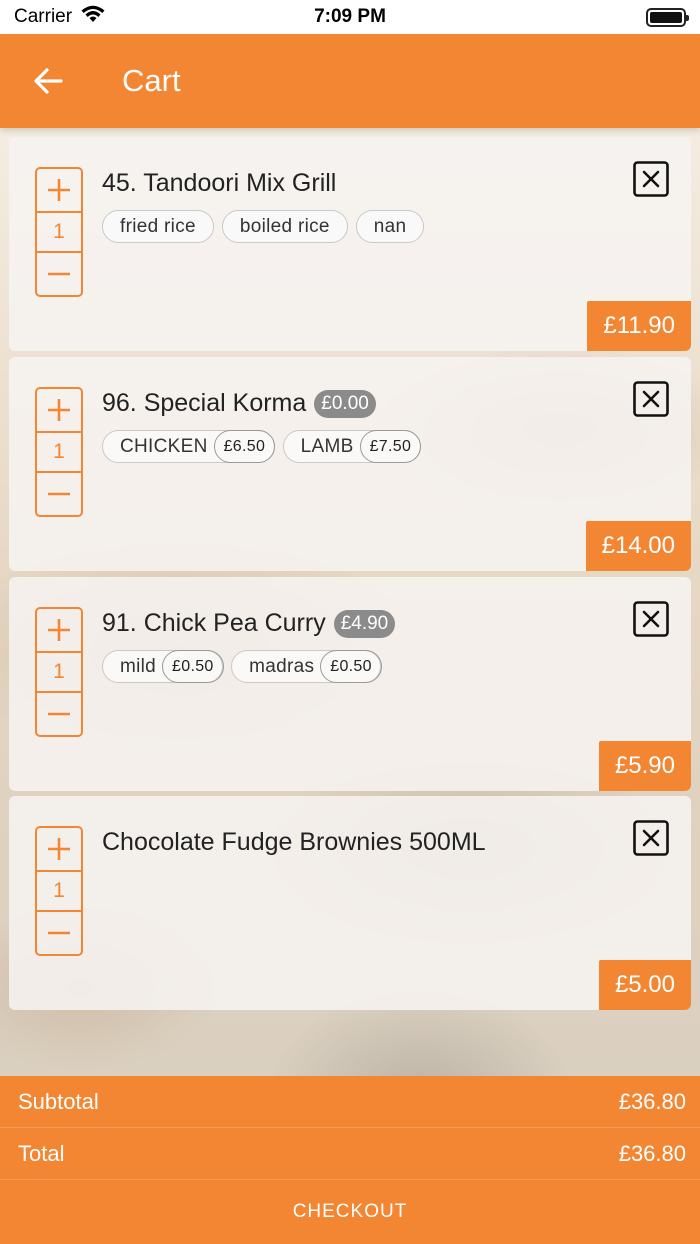 Image resolution: width=700 pixels, height=1244 pixels. What do you see at coordinates (93, 17) in the screenshot?
I see `wifi-icon` at bounding box center [93, 17].